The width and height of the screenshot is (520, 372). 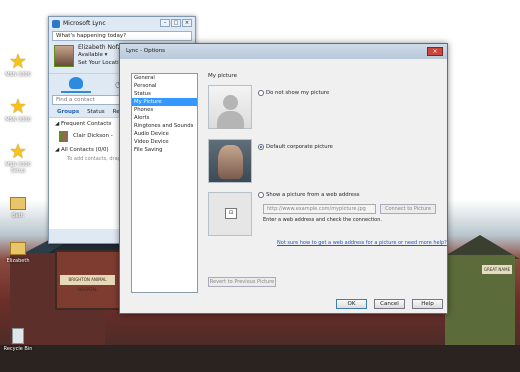 I want to click on hospital-sign: BRIGHTON ANIMAL HOSPITAL, so click(x=87, y=283).